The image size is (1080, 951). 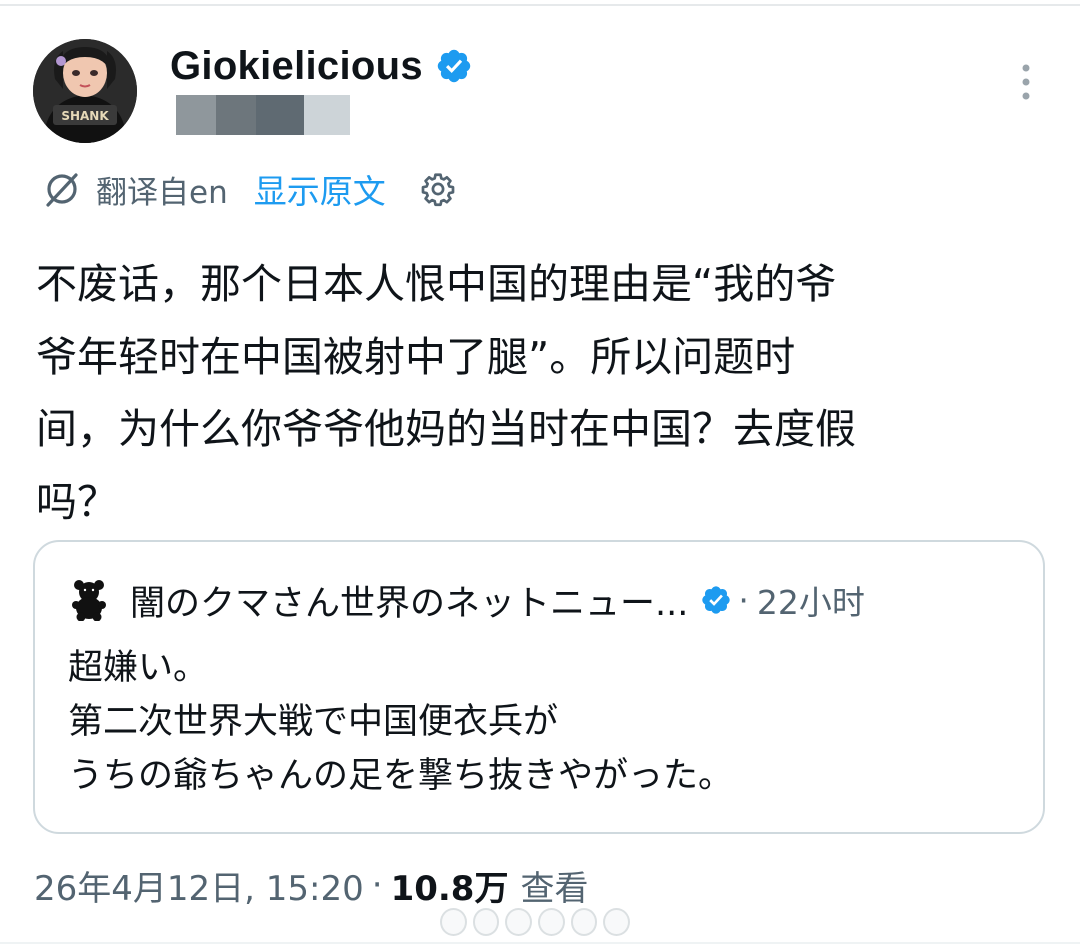 What do you see at coordinates (535, 922) in the screenshot?
I see `watermark` at bounding box center [535, 922].